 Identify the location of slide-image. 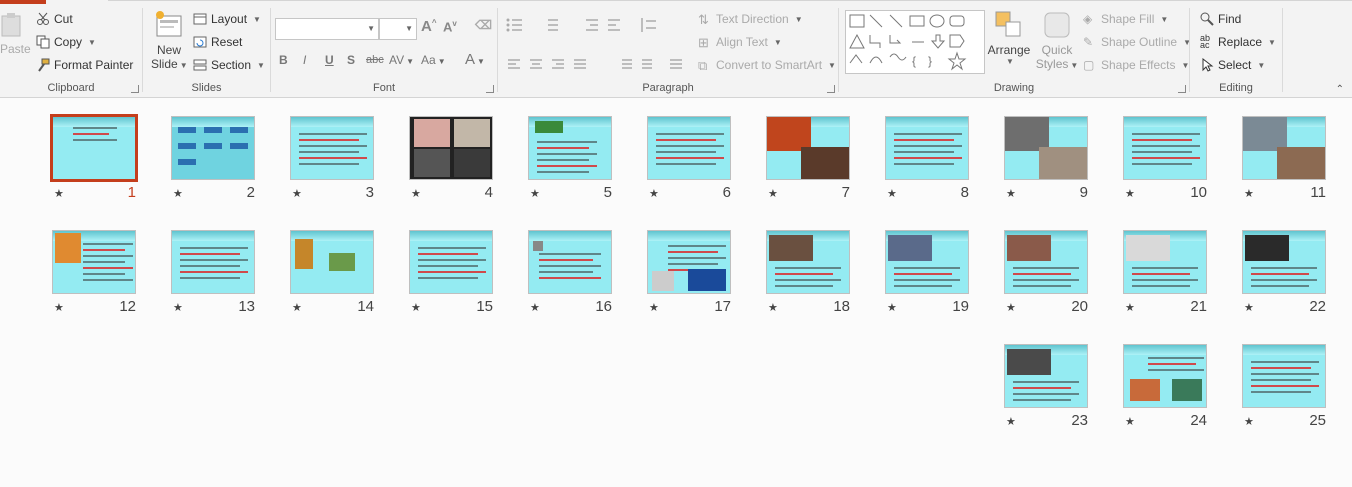
(1301, 163).